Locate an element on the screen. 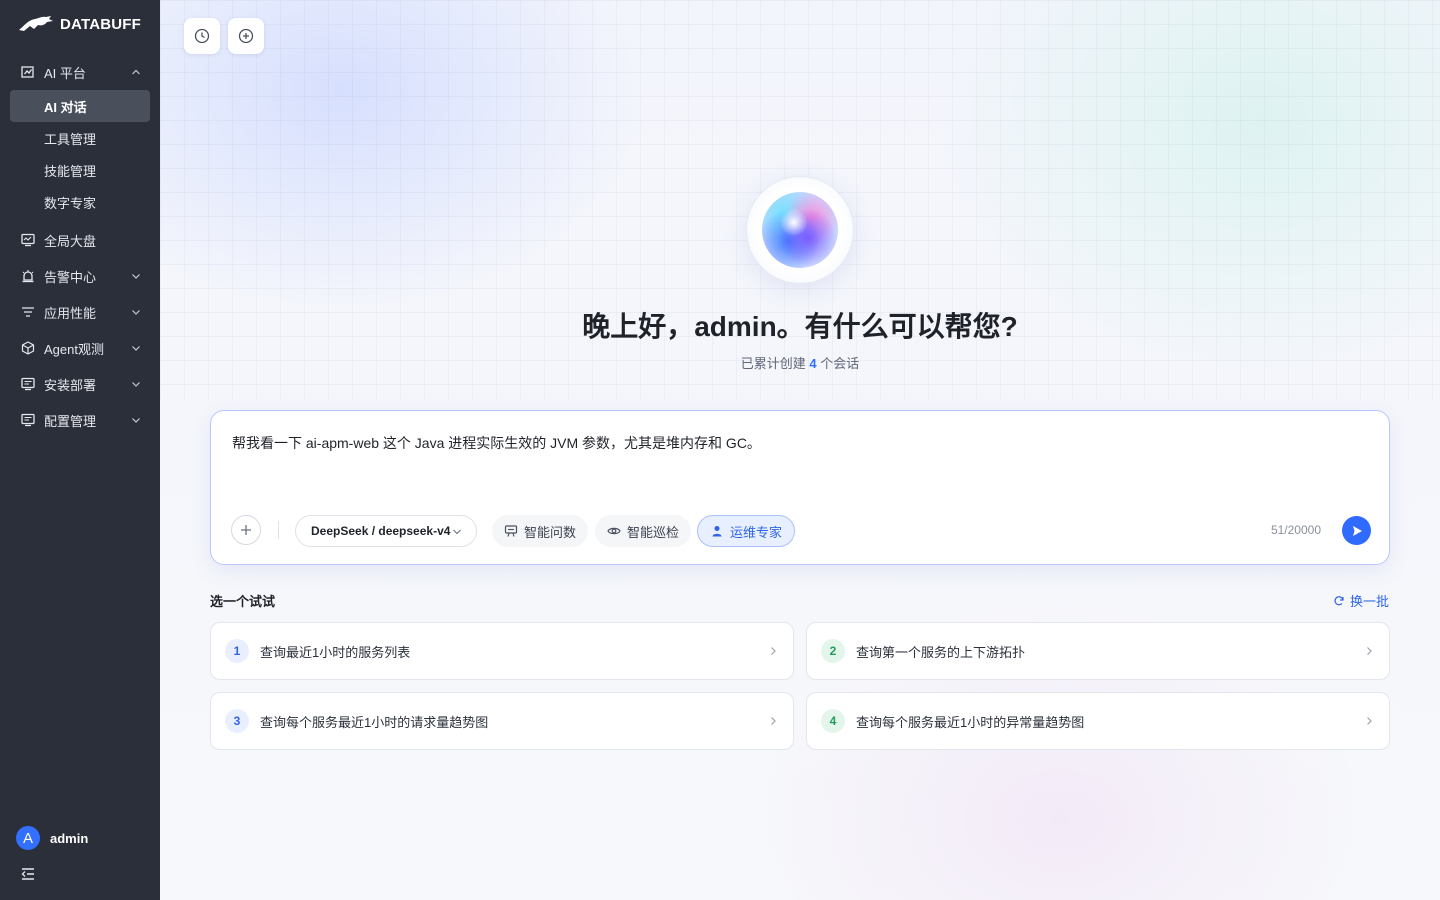 This screenshot has width=1440, height=900. stats-prefix: 已累计创建 is located at coordinates (773, 363).